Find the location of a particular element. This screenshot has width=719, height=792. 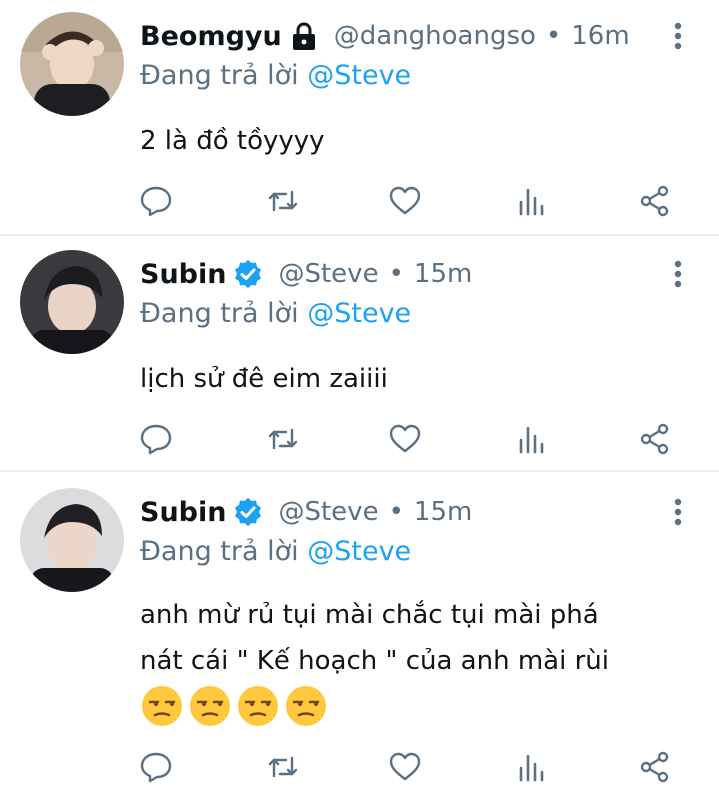

timestamp: 16m is located at coordinates (600, 36).